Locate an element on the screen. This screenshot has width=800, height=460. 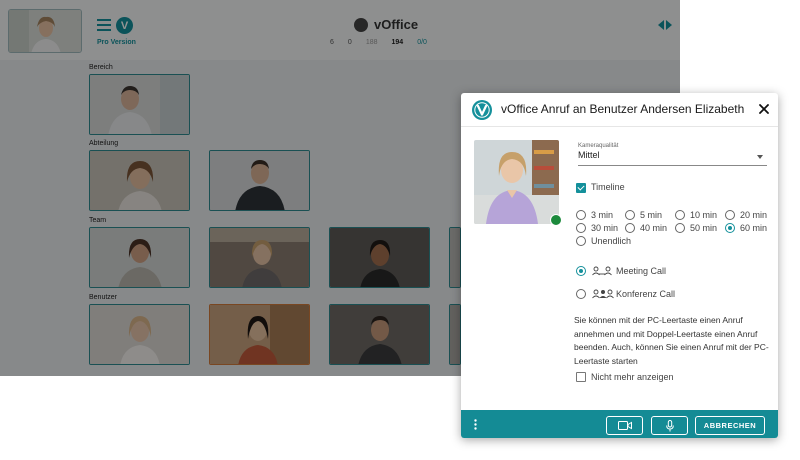
duration-radio-40min is located at coordinates (630, 228).